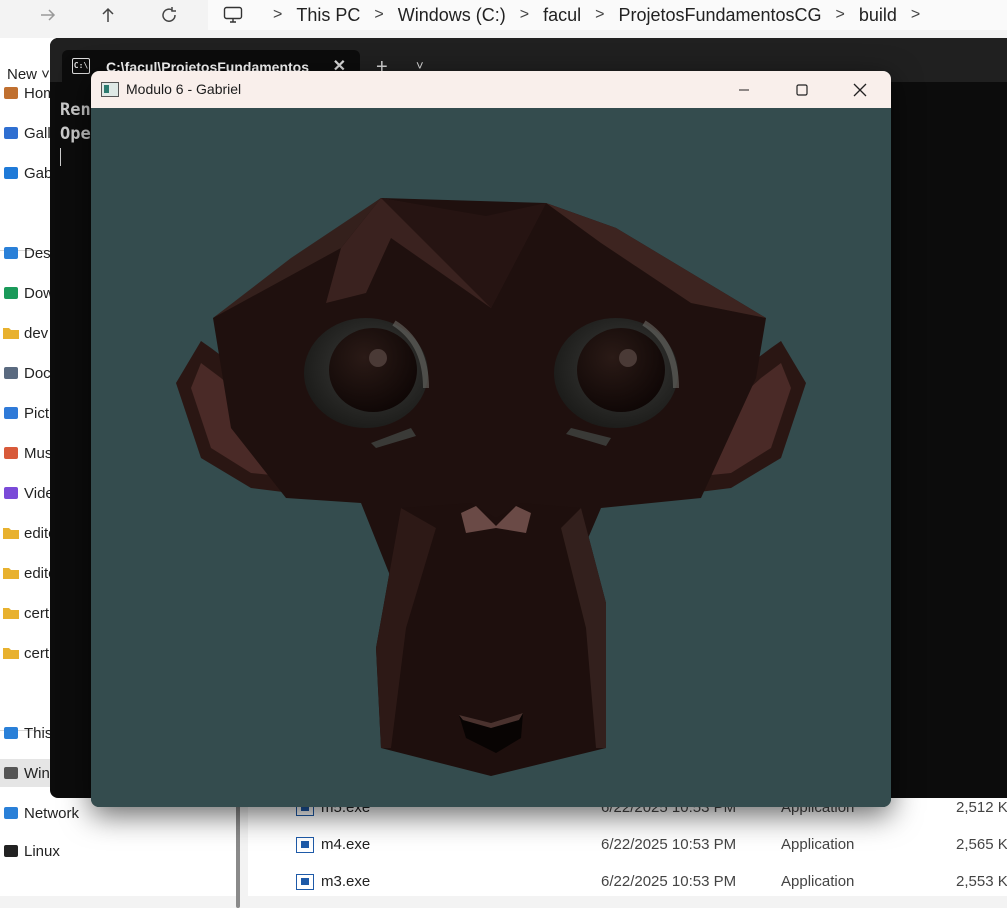 The height and width of the screenshot is (908, 1007). I want to click on close-button, so click(860, 89).